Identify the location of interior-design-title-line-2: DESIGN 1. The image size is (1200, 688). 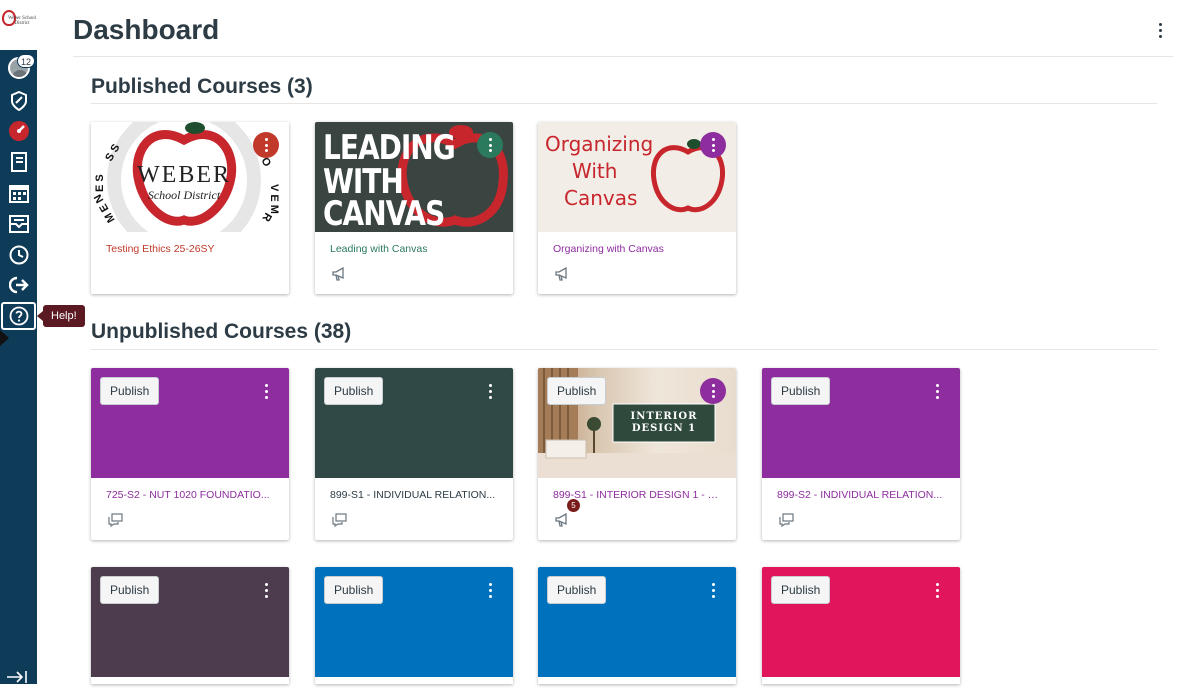
(664, 428).